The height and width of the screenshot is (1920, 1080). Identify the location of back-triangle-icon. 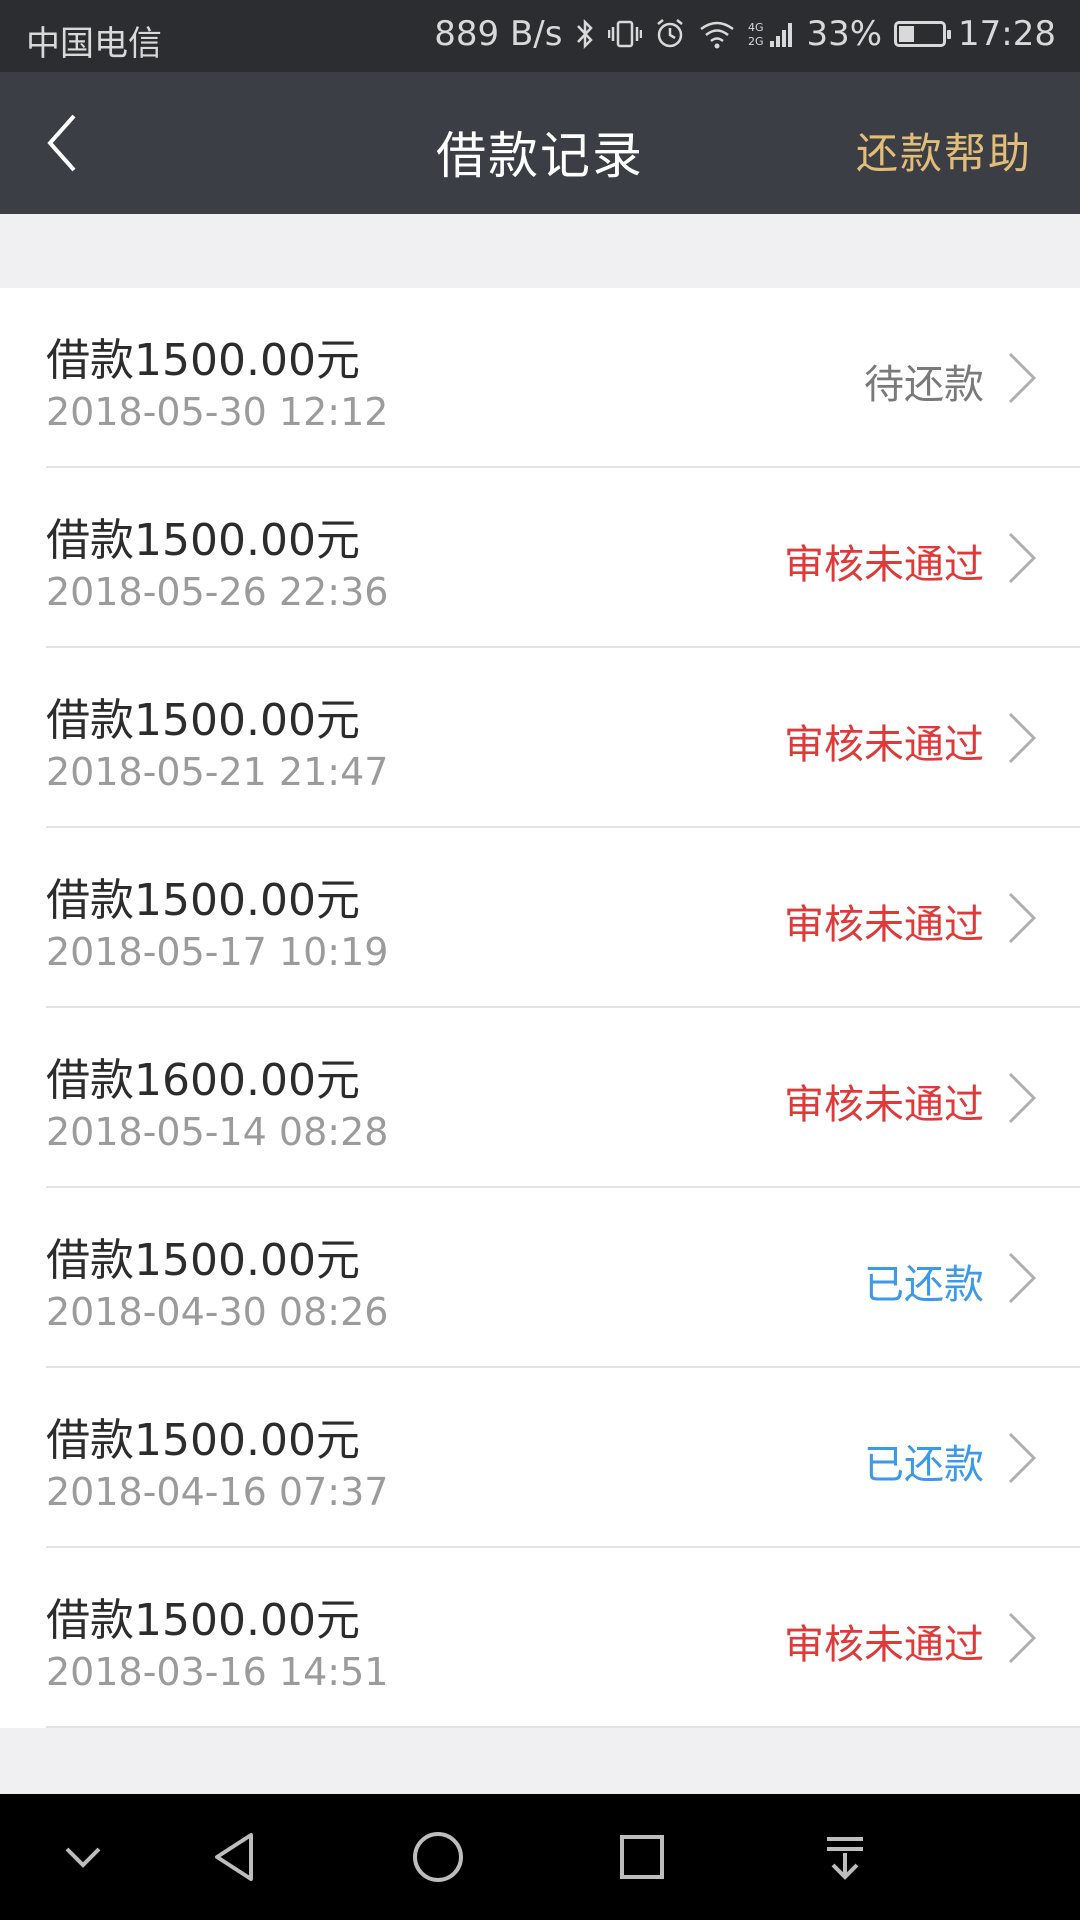
(234, 1857).